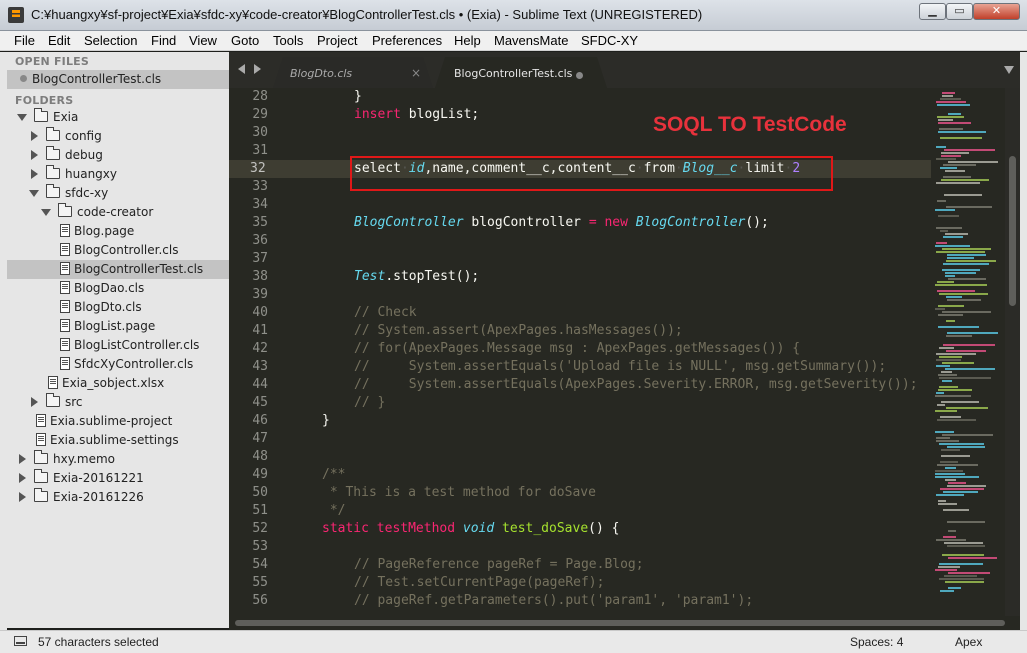 This screenshot has width=1027, height=653. I want to click on minimap, so click(968, 352).